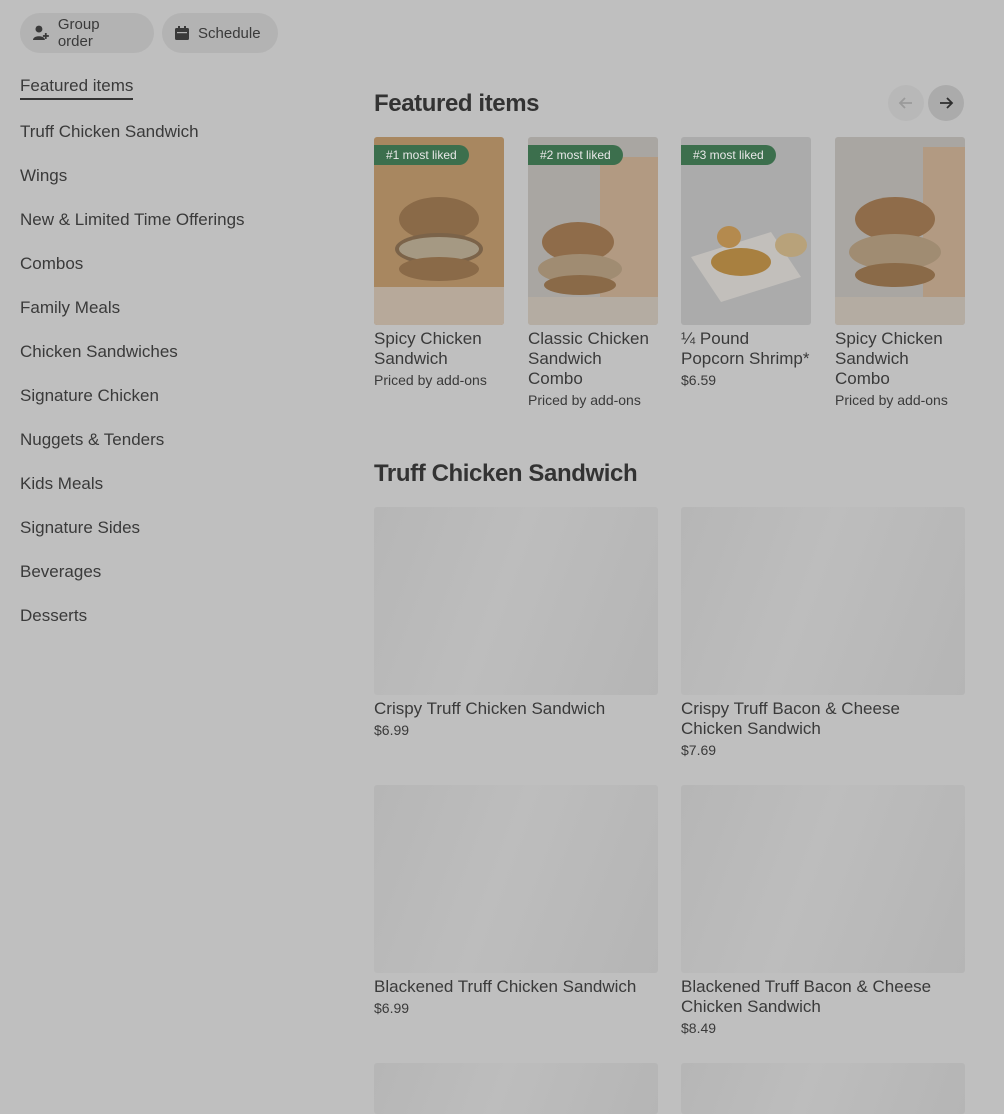 This screenshot has height=1114, width=1004. I want to click on featured-item-name: Spicy Chicken Sandwich Combo, so click(889, 358).